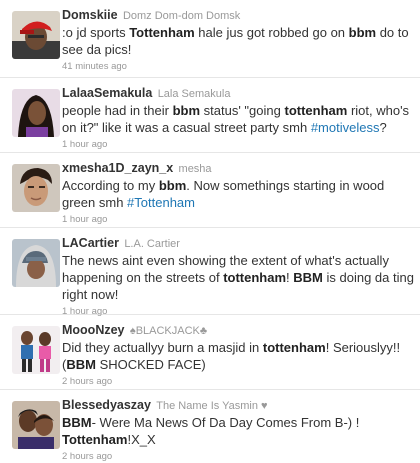  I want to click on tweet-text-segment: !X_X, so click(141, 439).